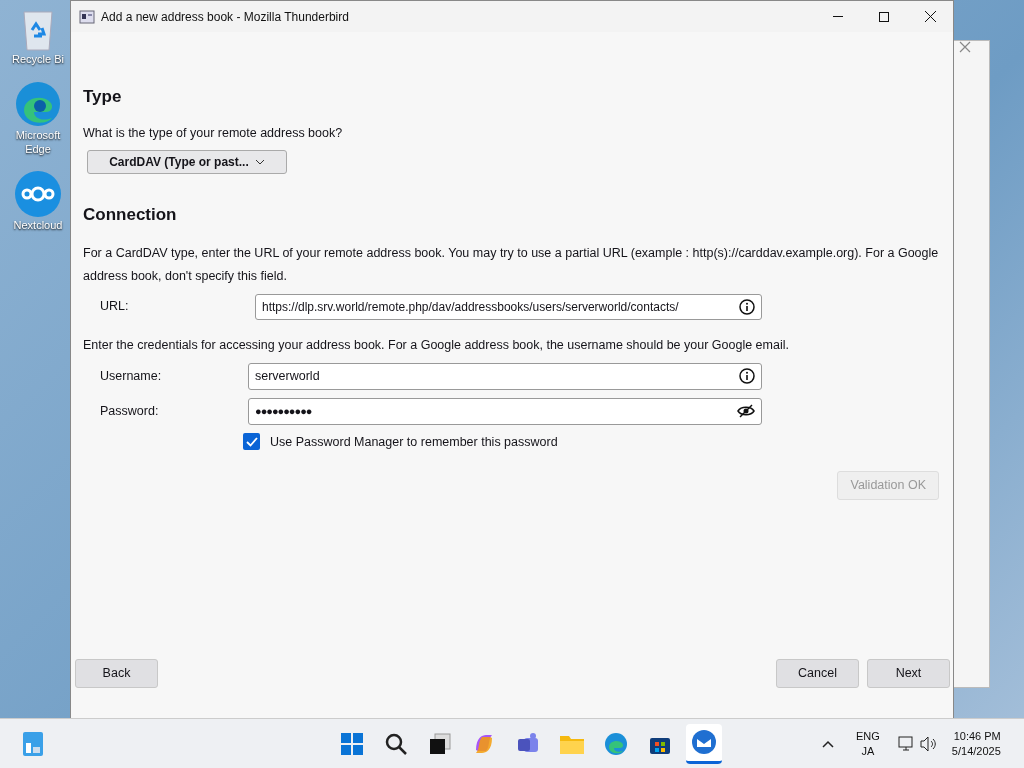 The image size is (1024, 768). Describe the element at coordinates (704, 742) in the screenshot. I see `mail-bird-icon` at that location.